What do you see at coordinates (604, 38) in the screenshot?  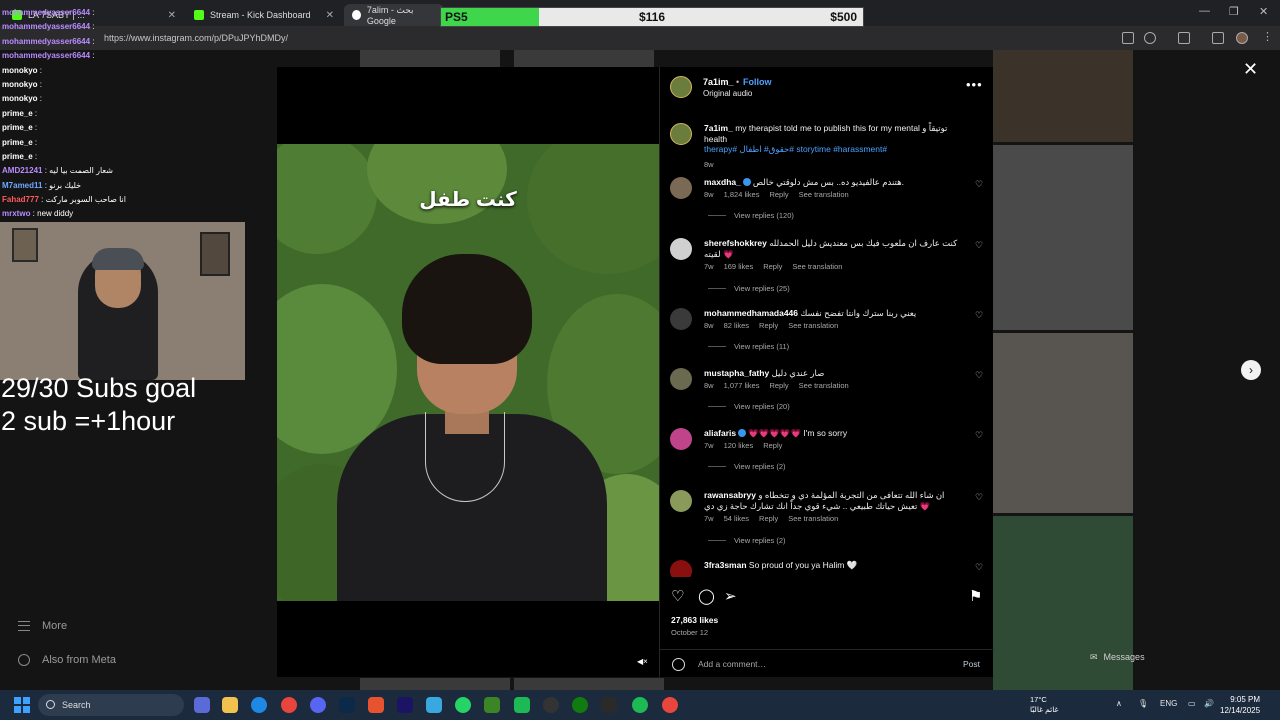 I see `url-field: https://www.instagram.com/p/DPuJPYhDMDy/` at bounding box center [604, 38].